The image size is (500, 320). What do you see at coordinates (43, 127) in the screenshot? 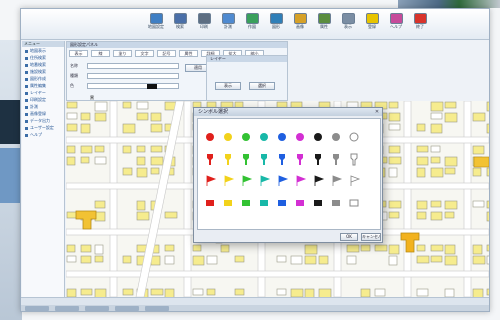
I see `sidebar-item: ユーザー設定` at bounding box center [43, 127].